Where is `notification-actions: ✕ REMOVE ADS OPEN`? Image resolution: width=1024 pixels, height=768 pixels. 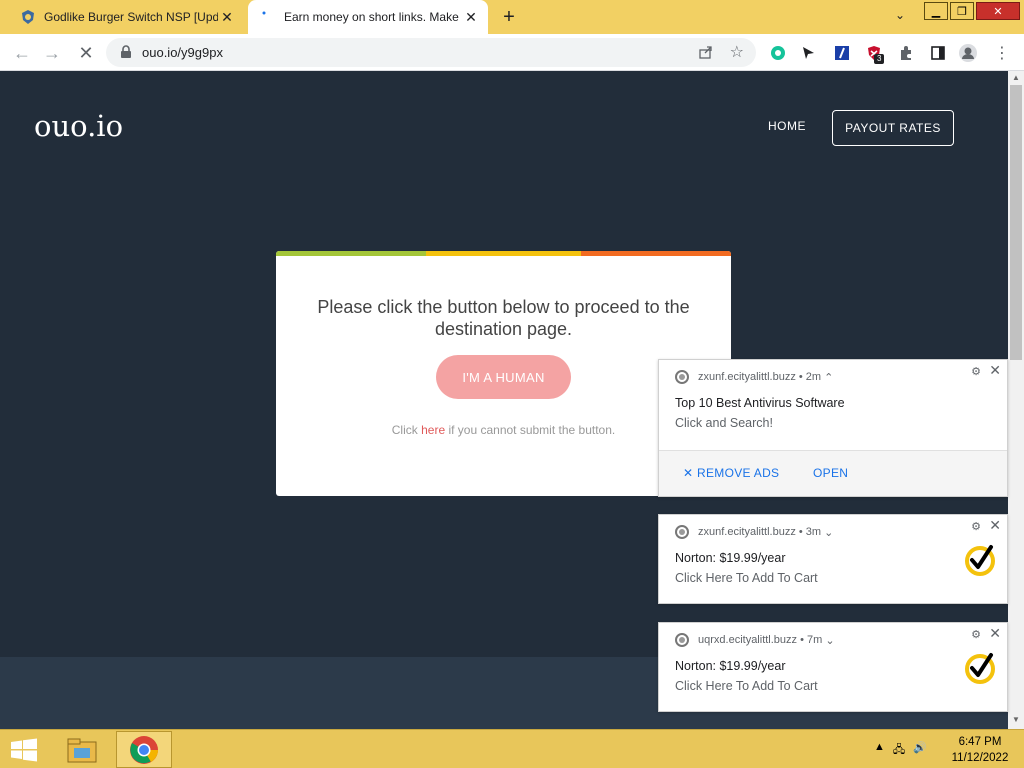
notification-actions: ✕ REMOVE ADS OPEN is located at coordinates (833, 473).